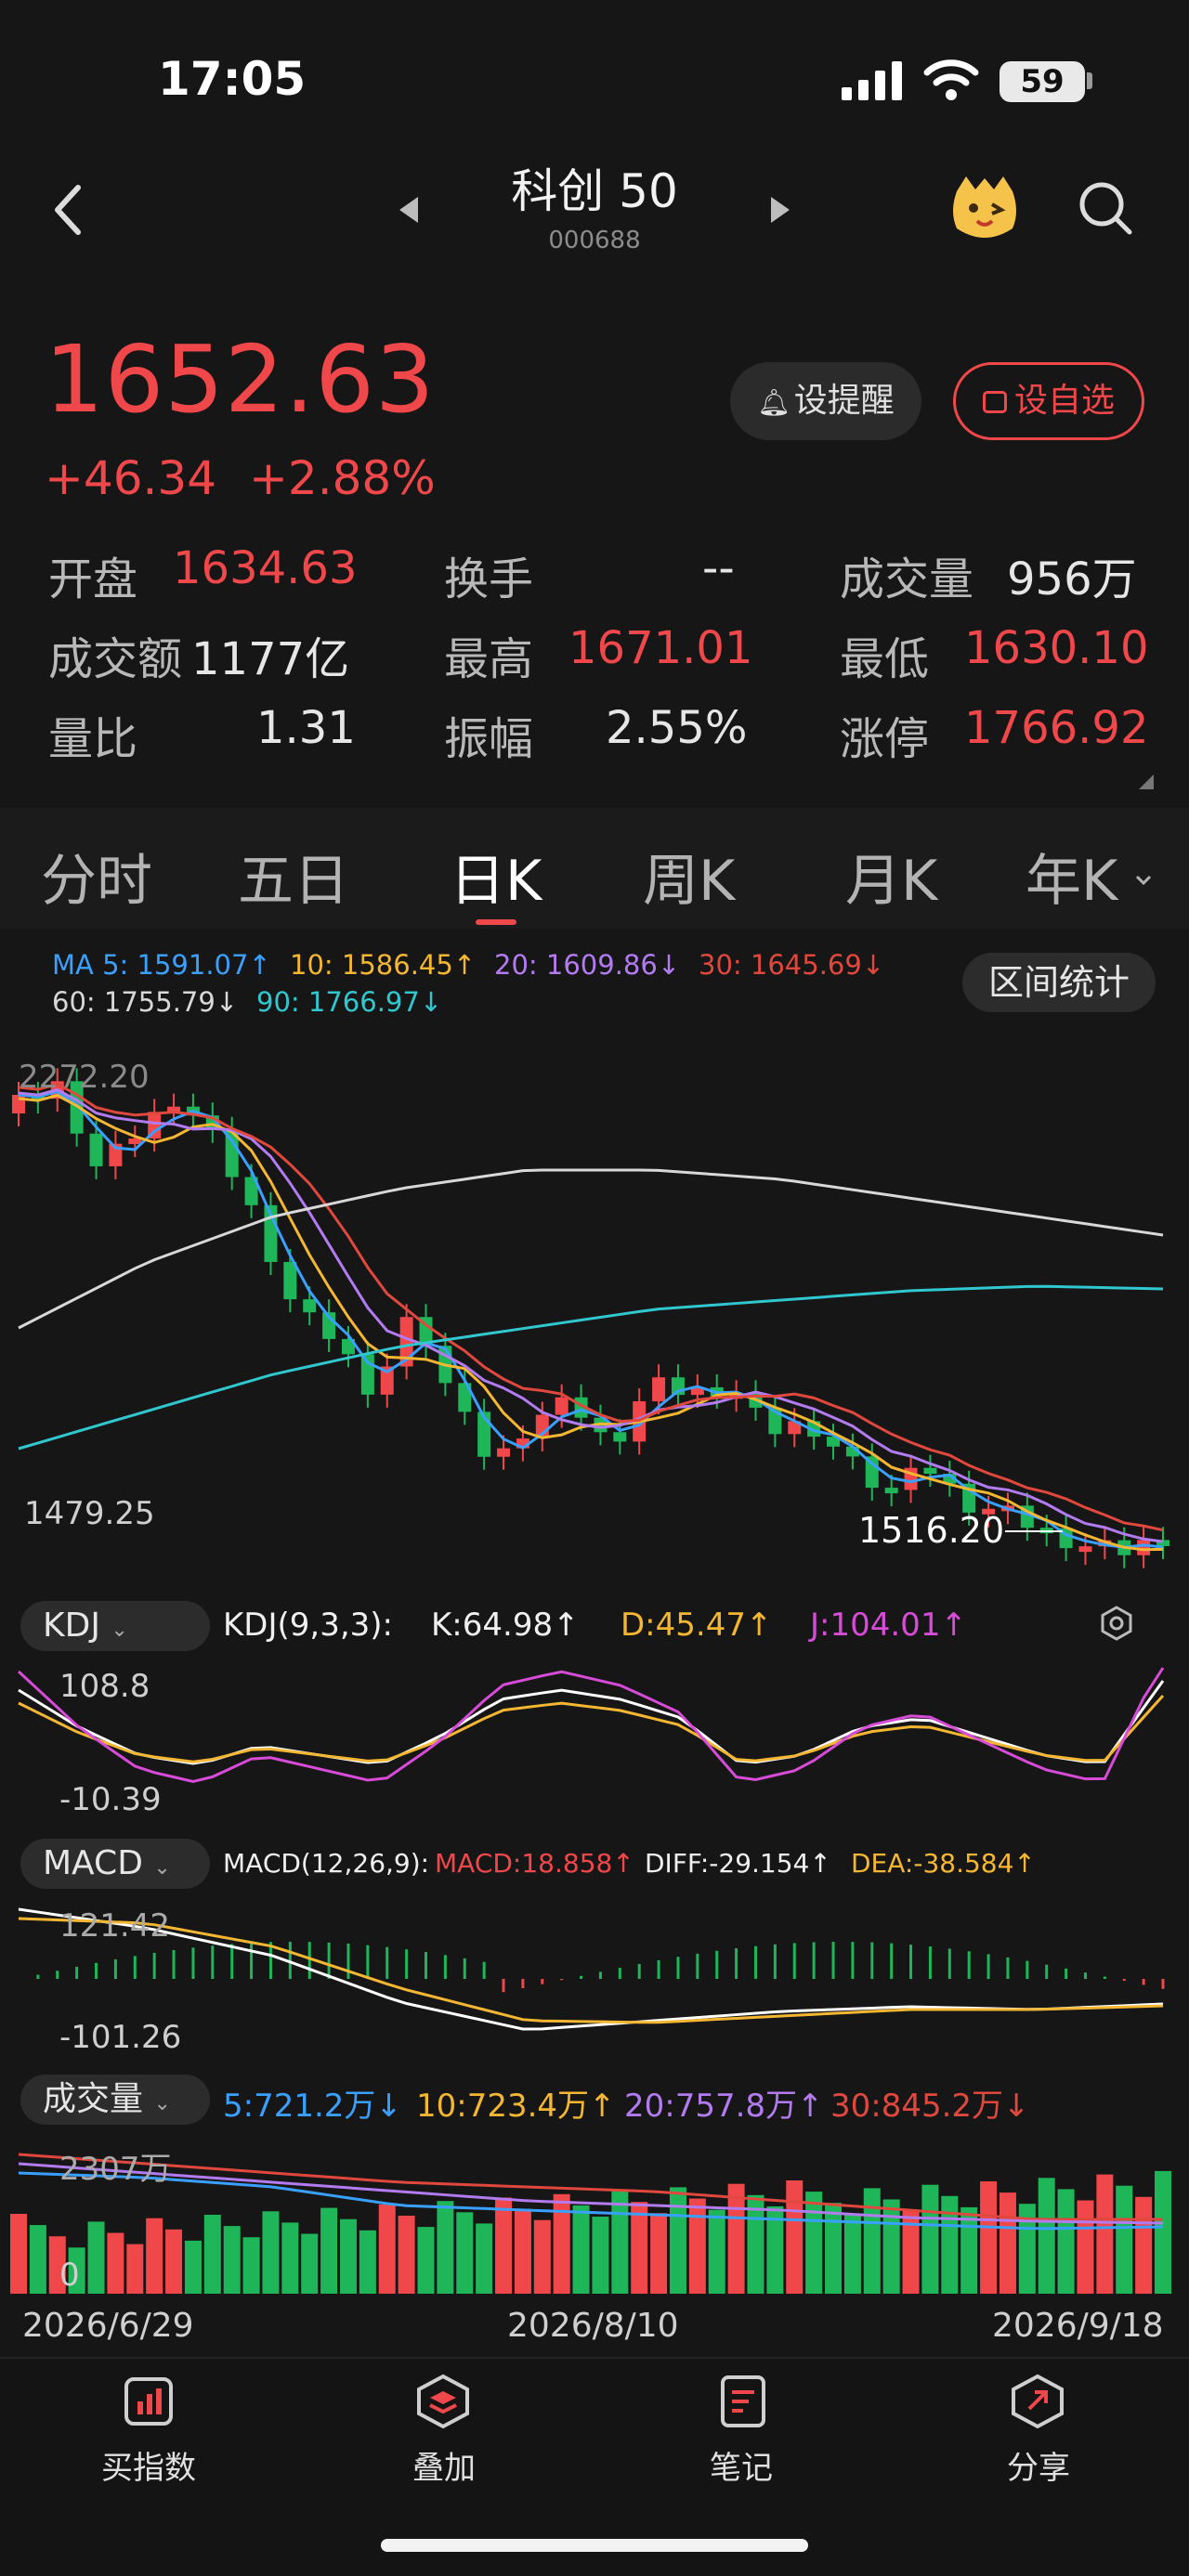 The height and width of the screenshot is (2576, 1189). Describe the element at coordinates (1146, 781) in the screenshot. I see `expand-corner-icon` at that location.